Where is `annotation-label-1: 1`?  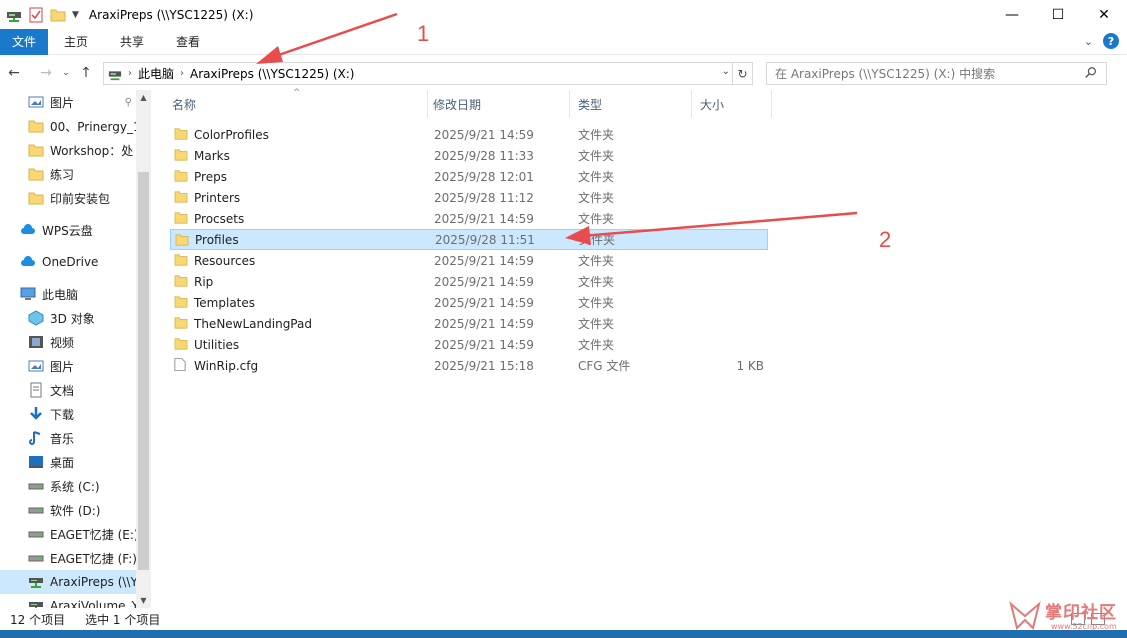 annotation-label-1: 1 is located at coordinates (423, 33).